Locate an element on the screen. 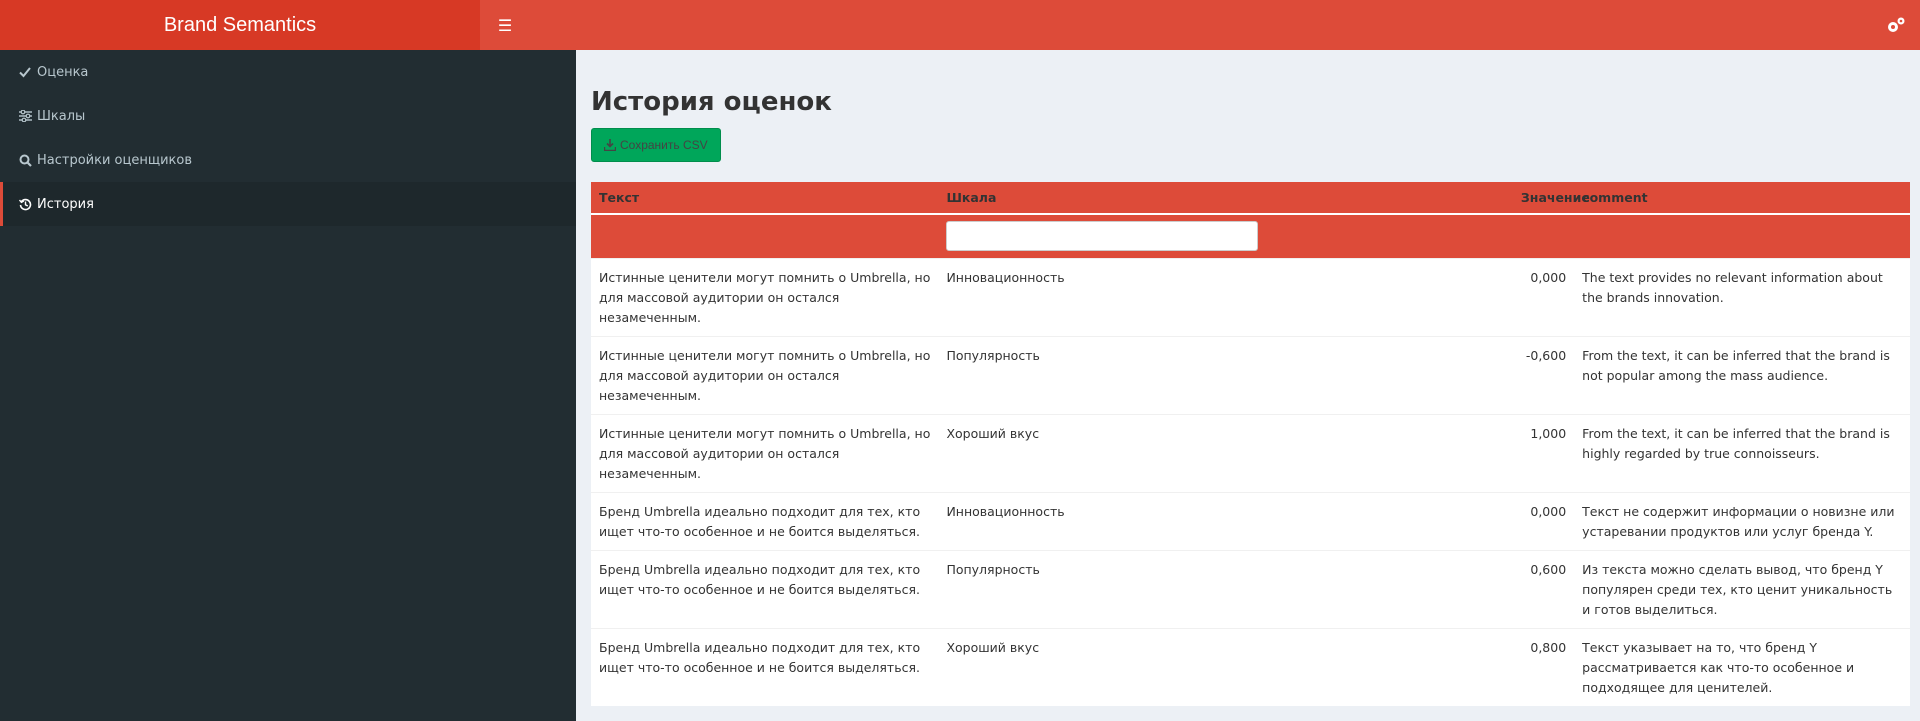 Image resolution: width=1920 pixels, height=721 pixels. filter-cell-scale is located at coordinates (1225, 235).